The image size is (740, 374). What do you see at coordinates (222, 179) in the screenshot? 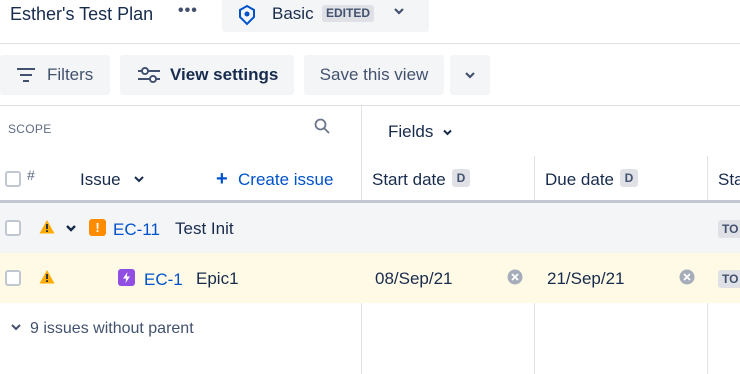
I see `plus-icon: +` at bounding box center [222, 179].